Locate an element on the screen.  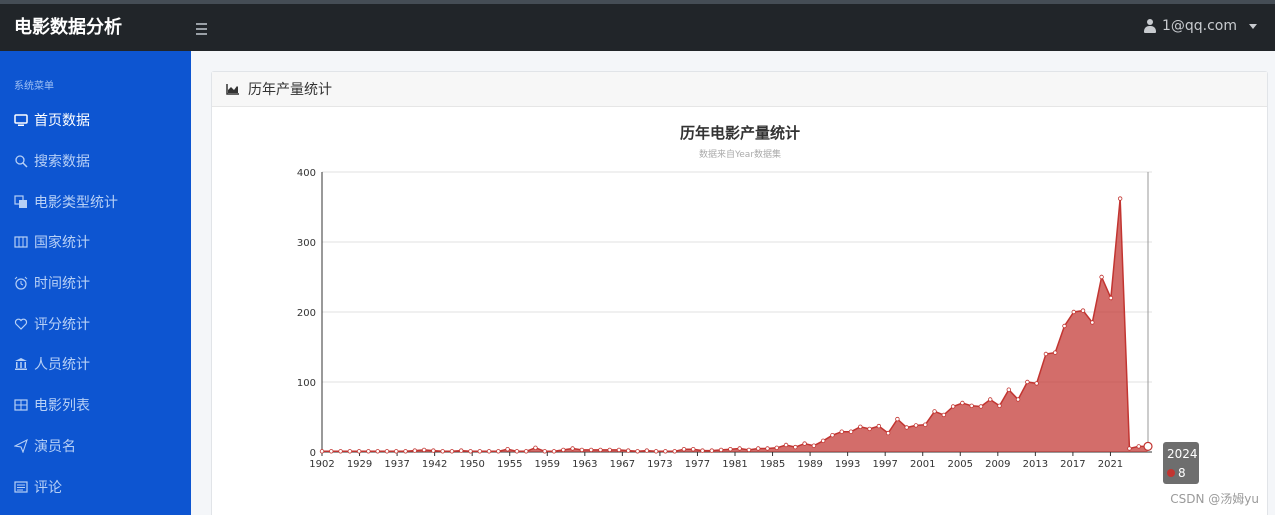
tooltip-value: 8 is located at coordinates (1182, 473).